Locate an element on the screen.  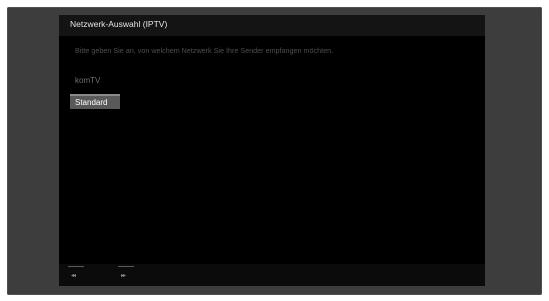
fast-forward-color-bar is located at coordinates (126, 266).